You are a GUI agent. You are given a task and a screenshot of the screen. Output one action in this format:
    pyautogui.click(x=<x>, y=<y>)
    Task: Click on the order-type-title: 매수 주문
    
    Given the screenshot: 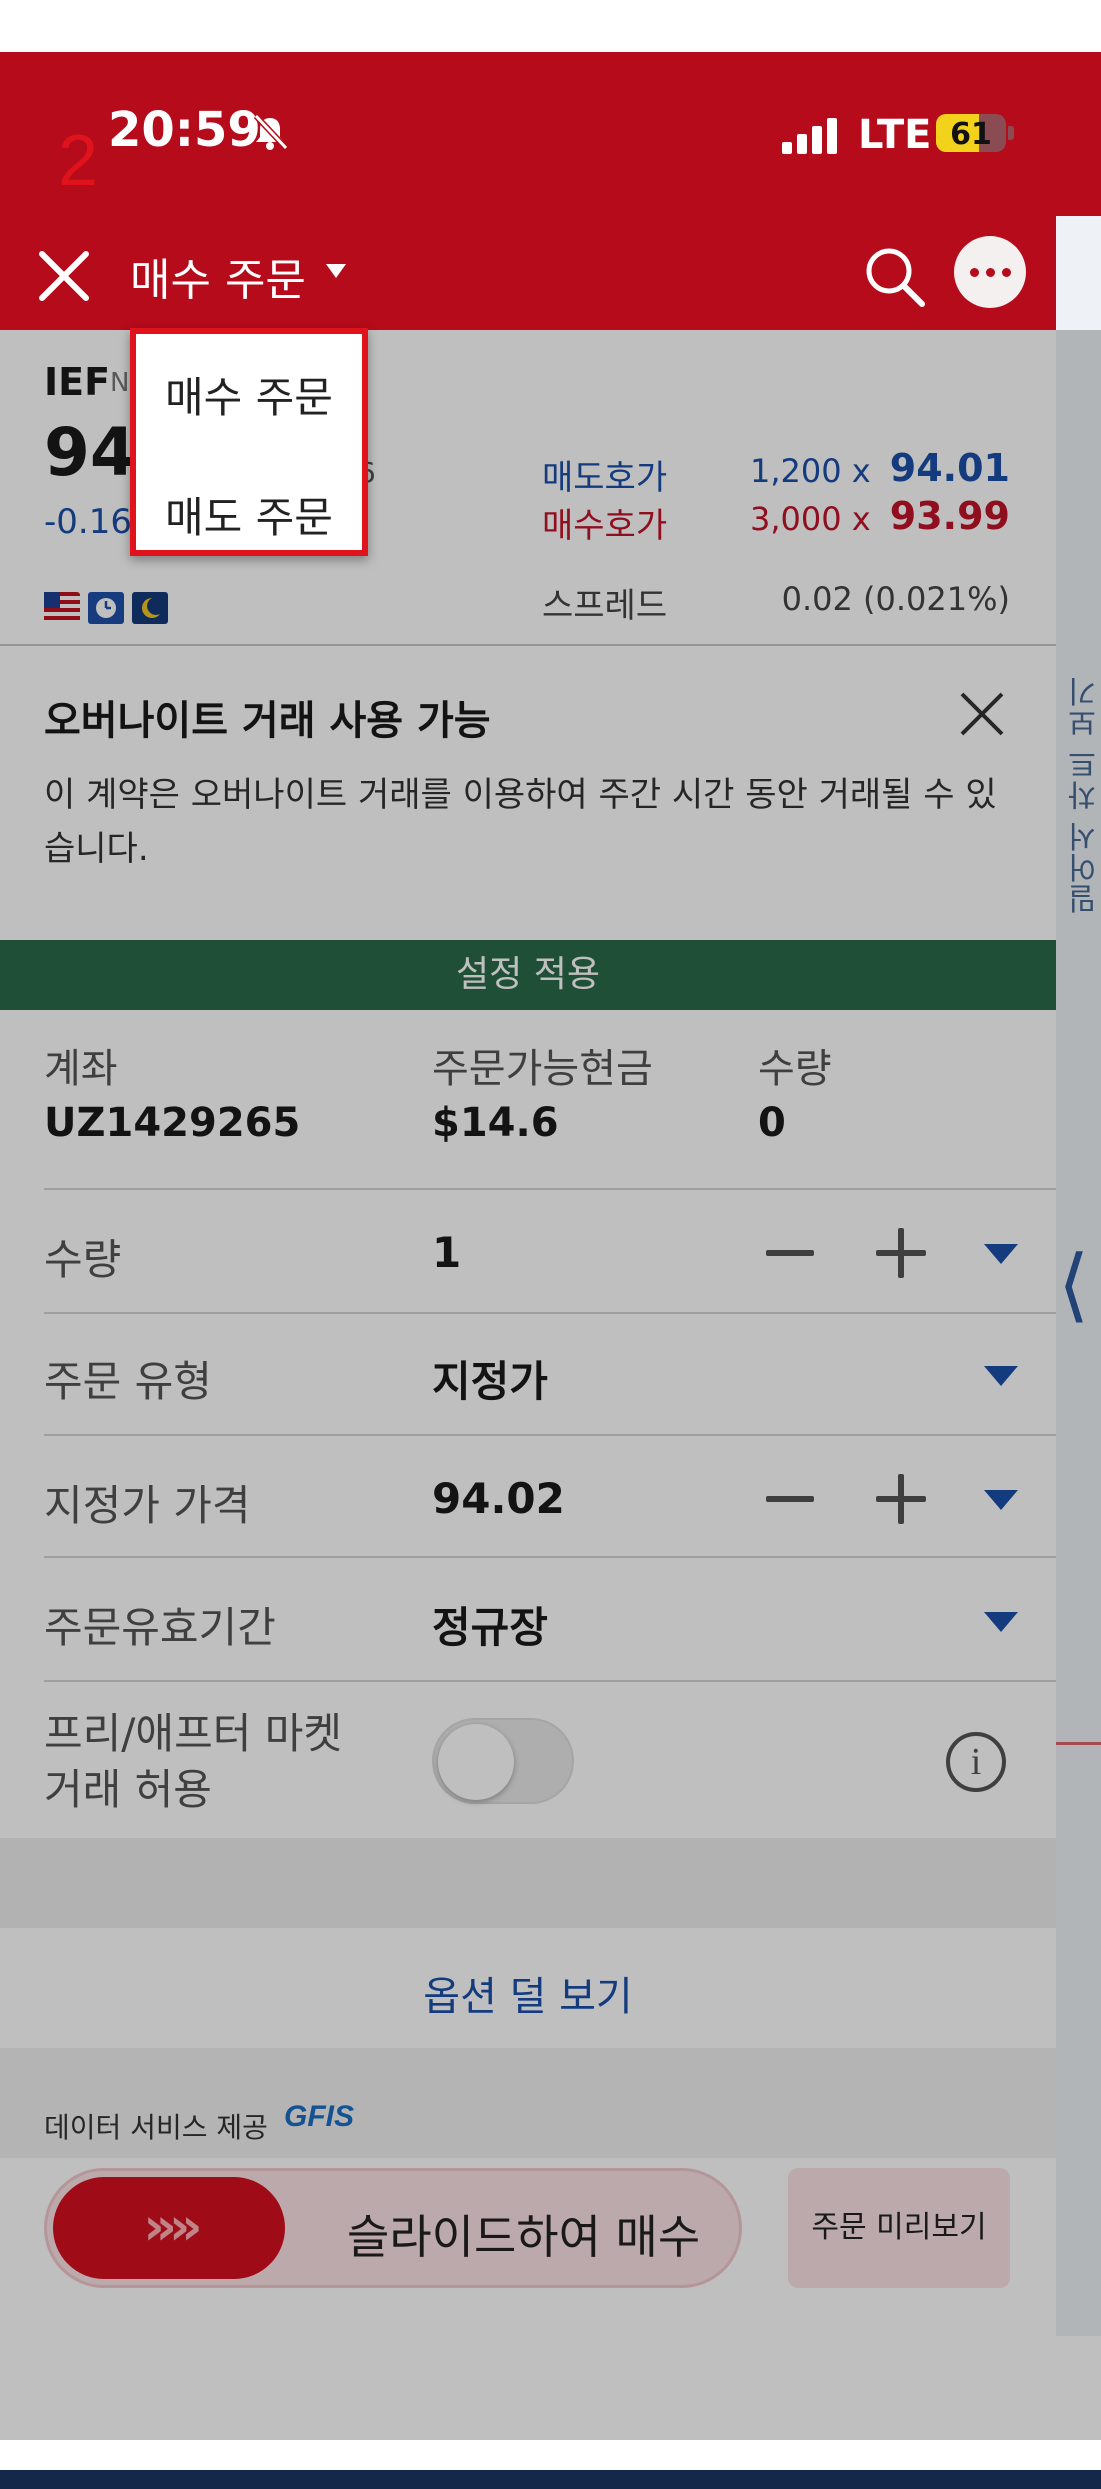 What is the action you would take?
    pyautogui.click(x=218, y=276)
    